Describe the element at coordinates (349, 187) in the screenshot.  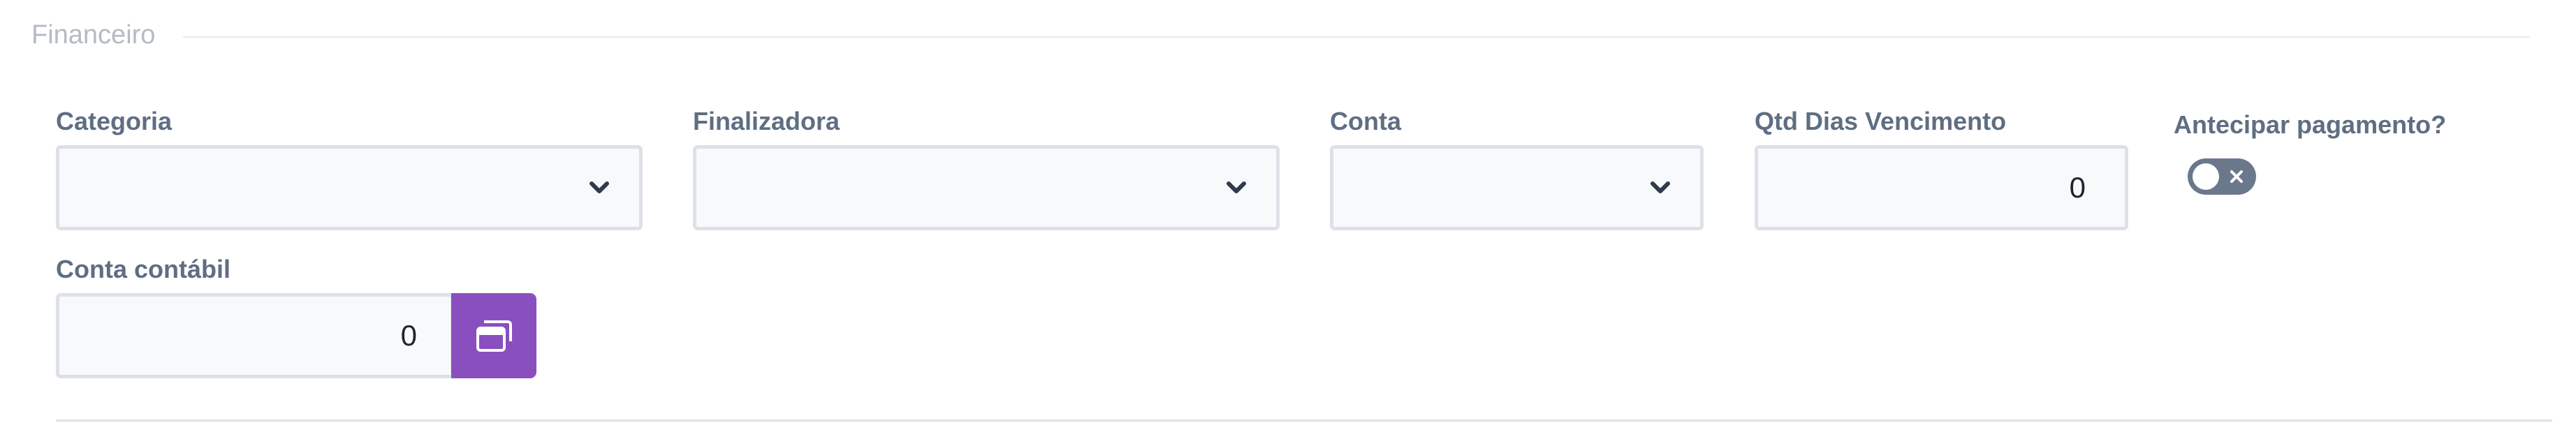
I see `categoria-select` at that location.